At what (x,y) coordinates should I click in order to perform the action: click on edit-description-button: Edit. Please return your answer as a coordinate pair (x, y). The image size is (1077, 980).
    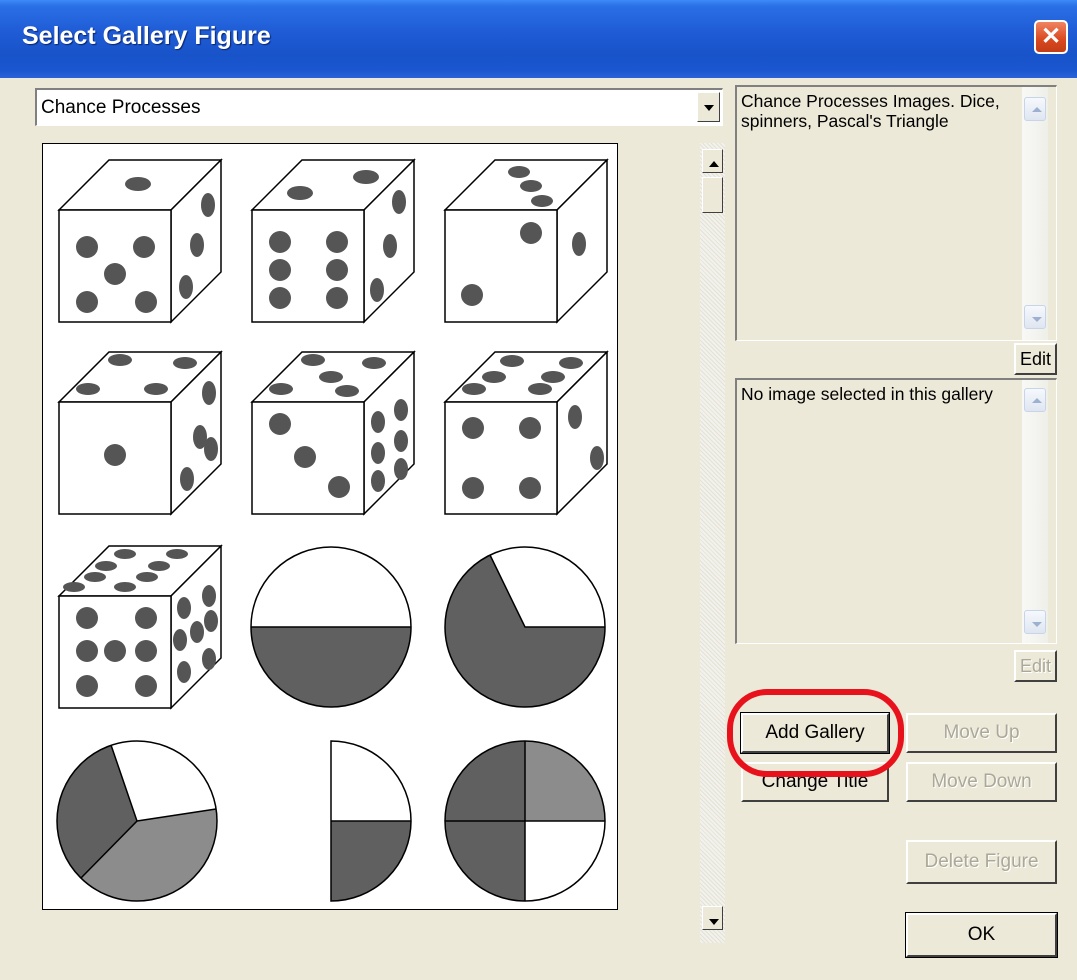
    Looking at the image, I should click on (1035, 359).